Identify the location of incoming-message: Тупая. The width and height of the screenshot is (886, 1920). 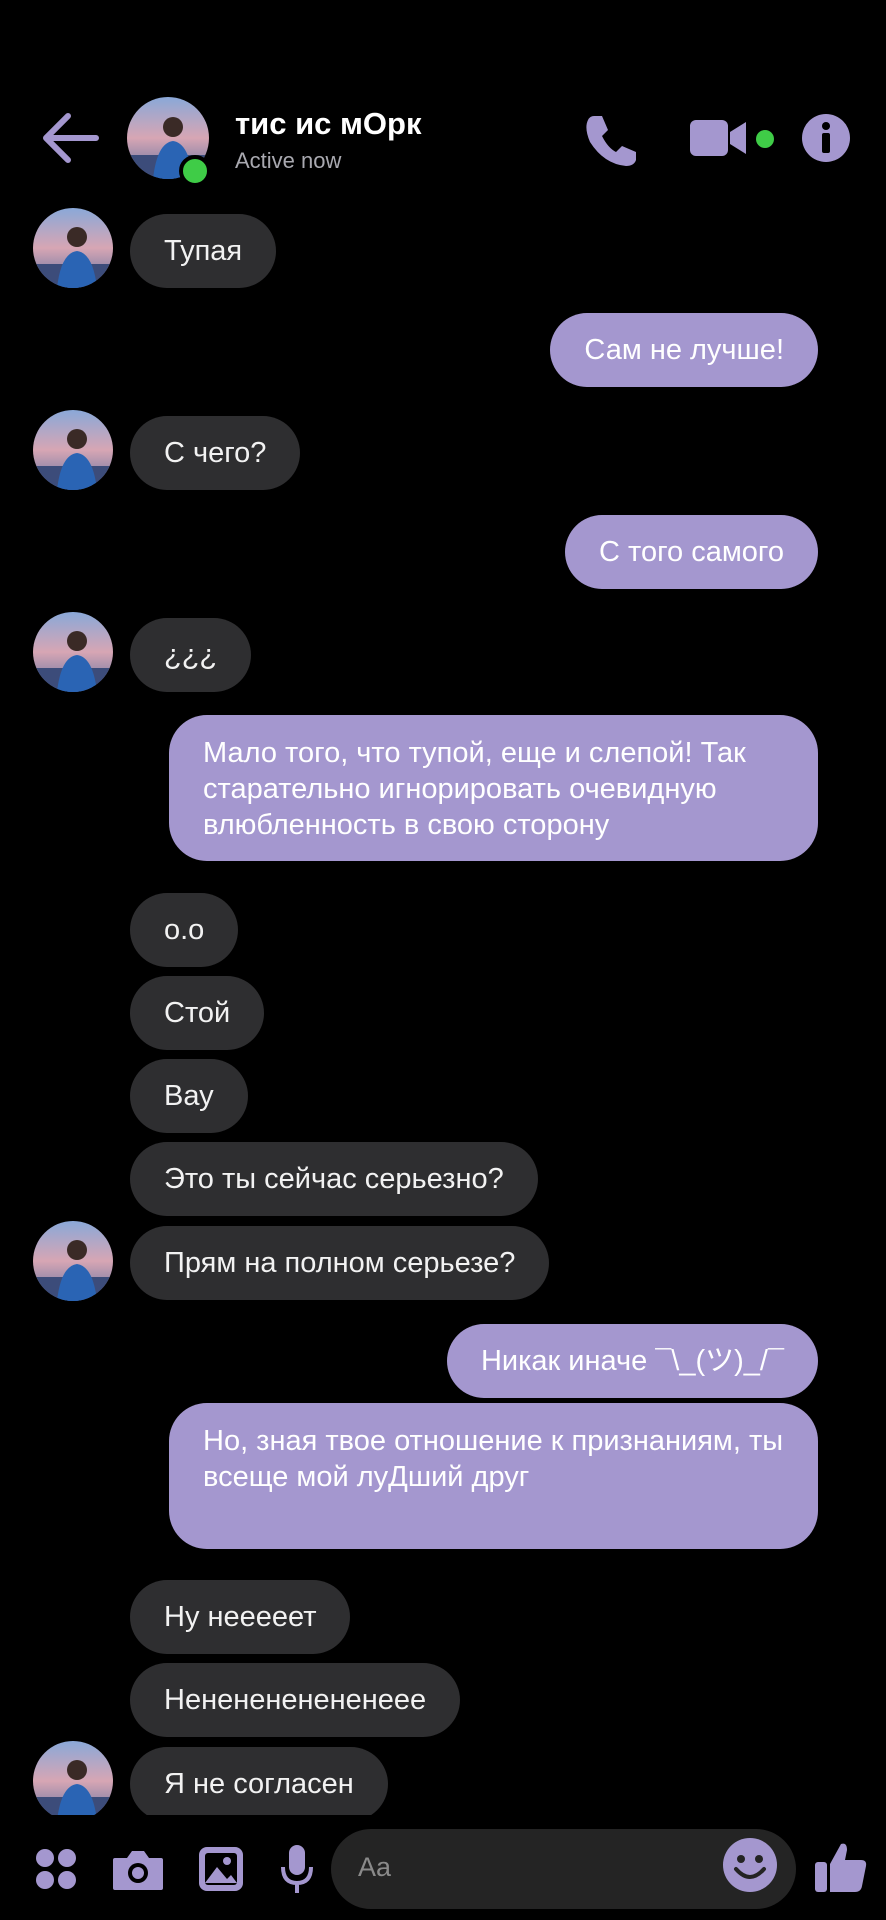
(203, 251).